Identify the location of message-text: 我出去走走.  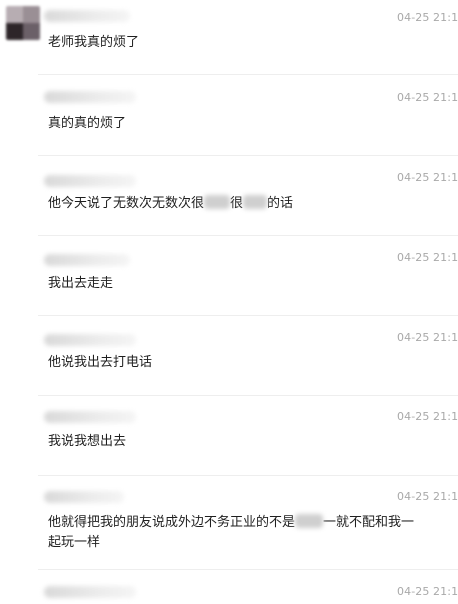
(81, 283).